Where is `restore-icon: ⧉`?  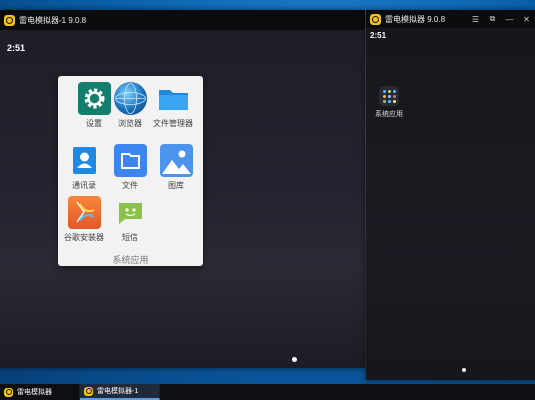
restore-icon: ⧉ is located at coordinates (492, 19).